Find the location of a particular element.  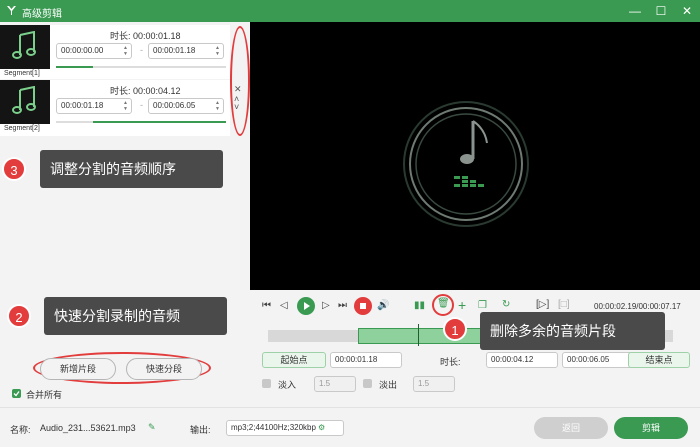

segment-label: Segment[2] is located at coordinates (22, 128).